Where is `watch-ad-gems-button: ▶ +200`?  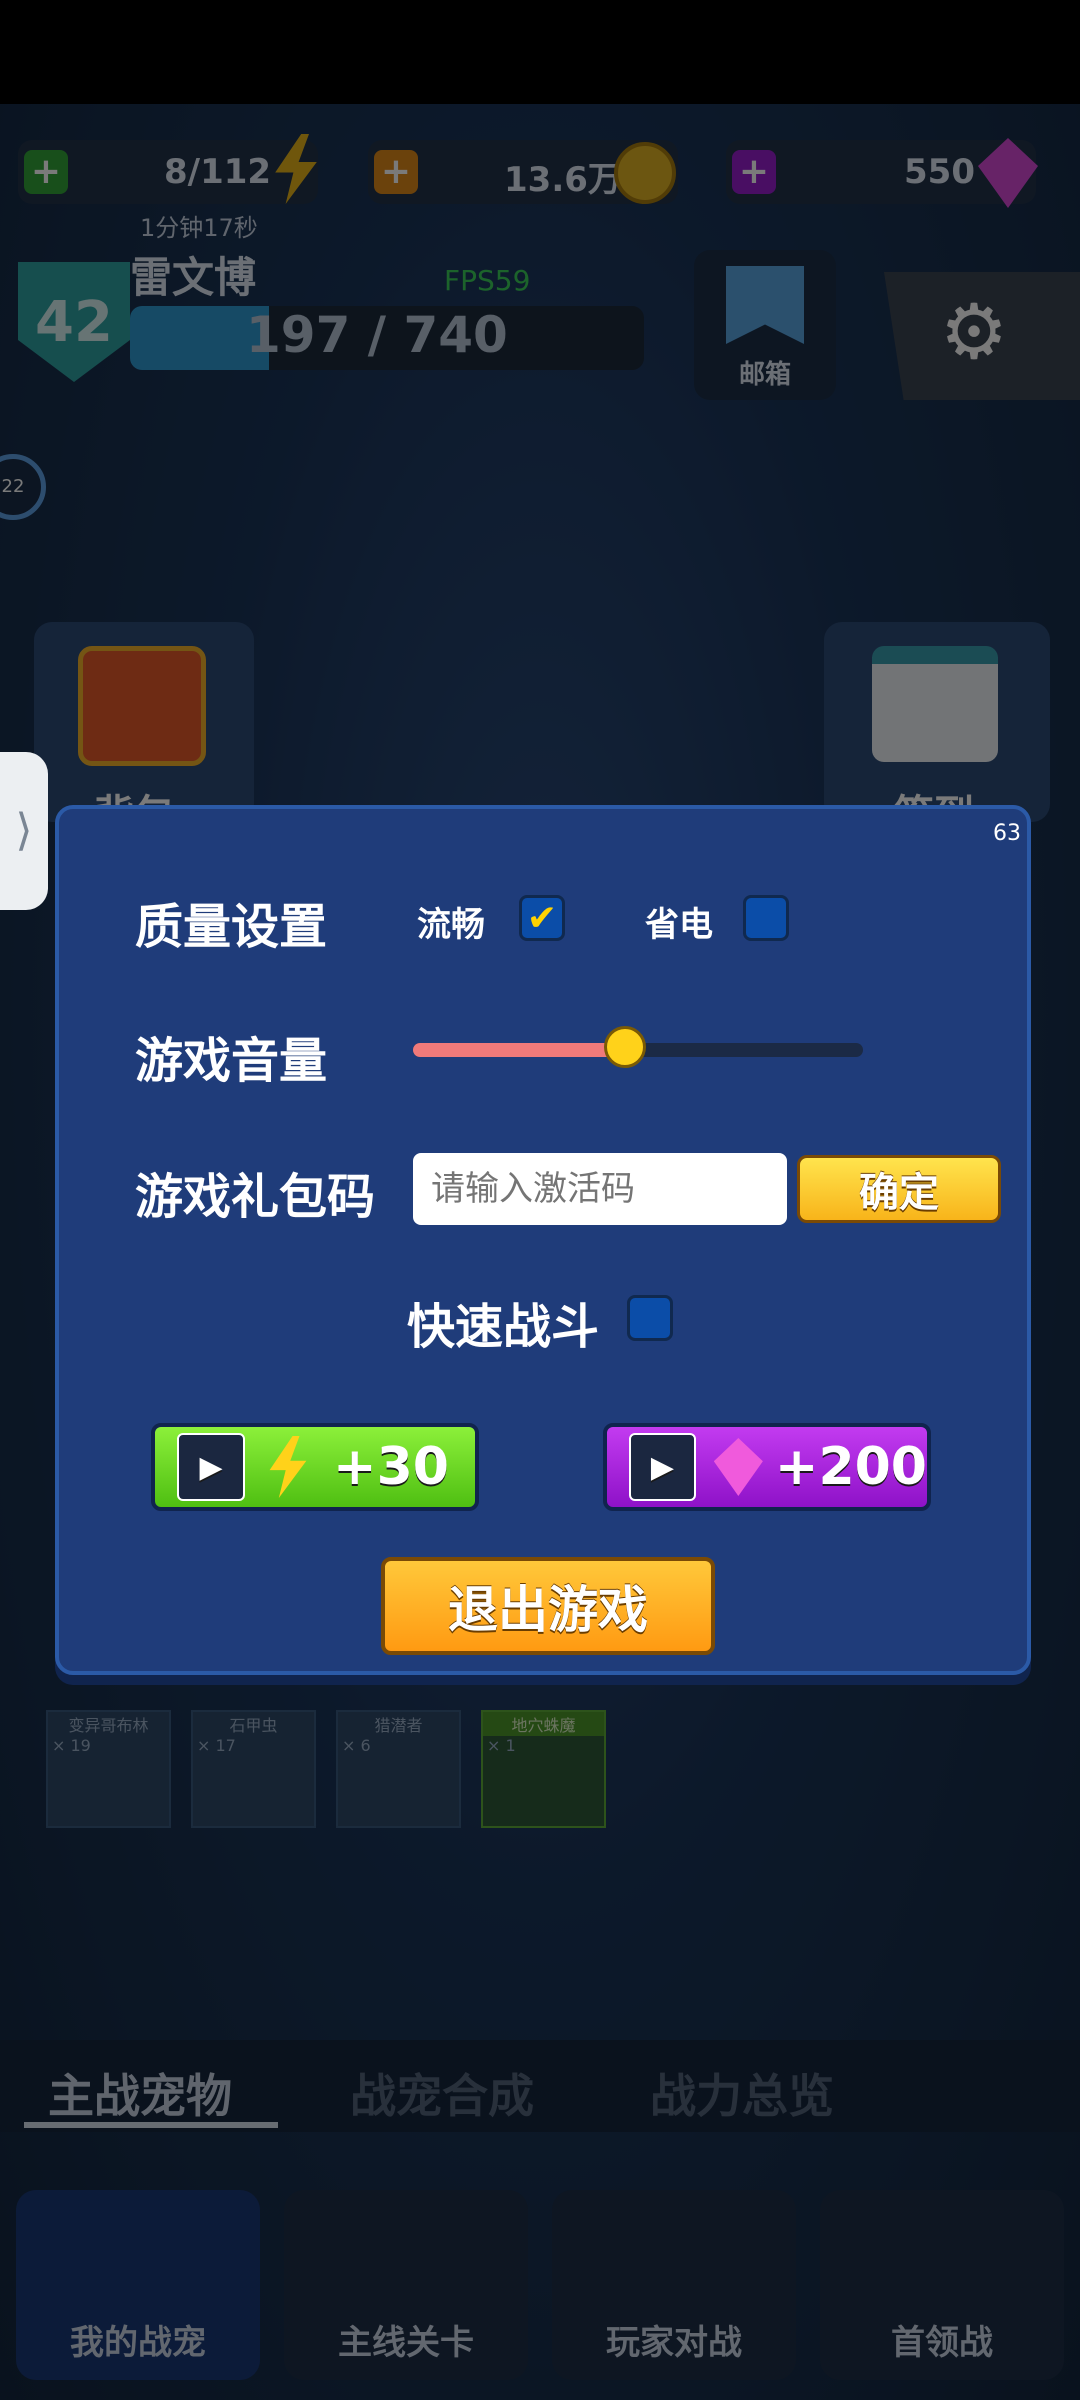 watch-ad-gems-button: ▶ +200 is located at coordinates (767, 1467).